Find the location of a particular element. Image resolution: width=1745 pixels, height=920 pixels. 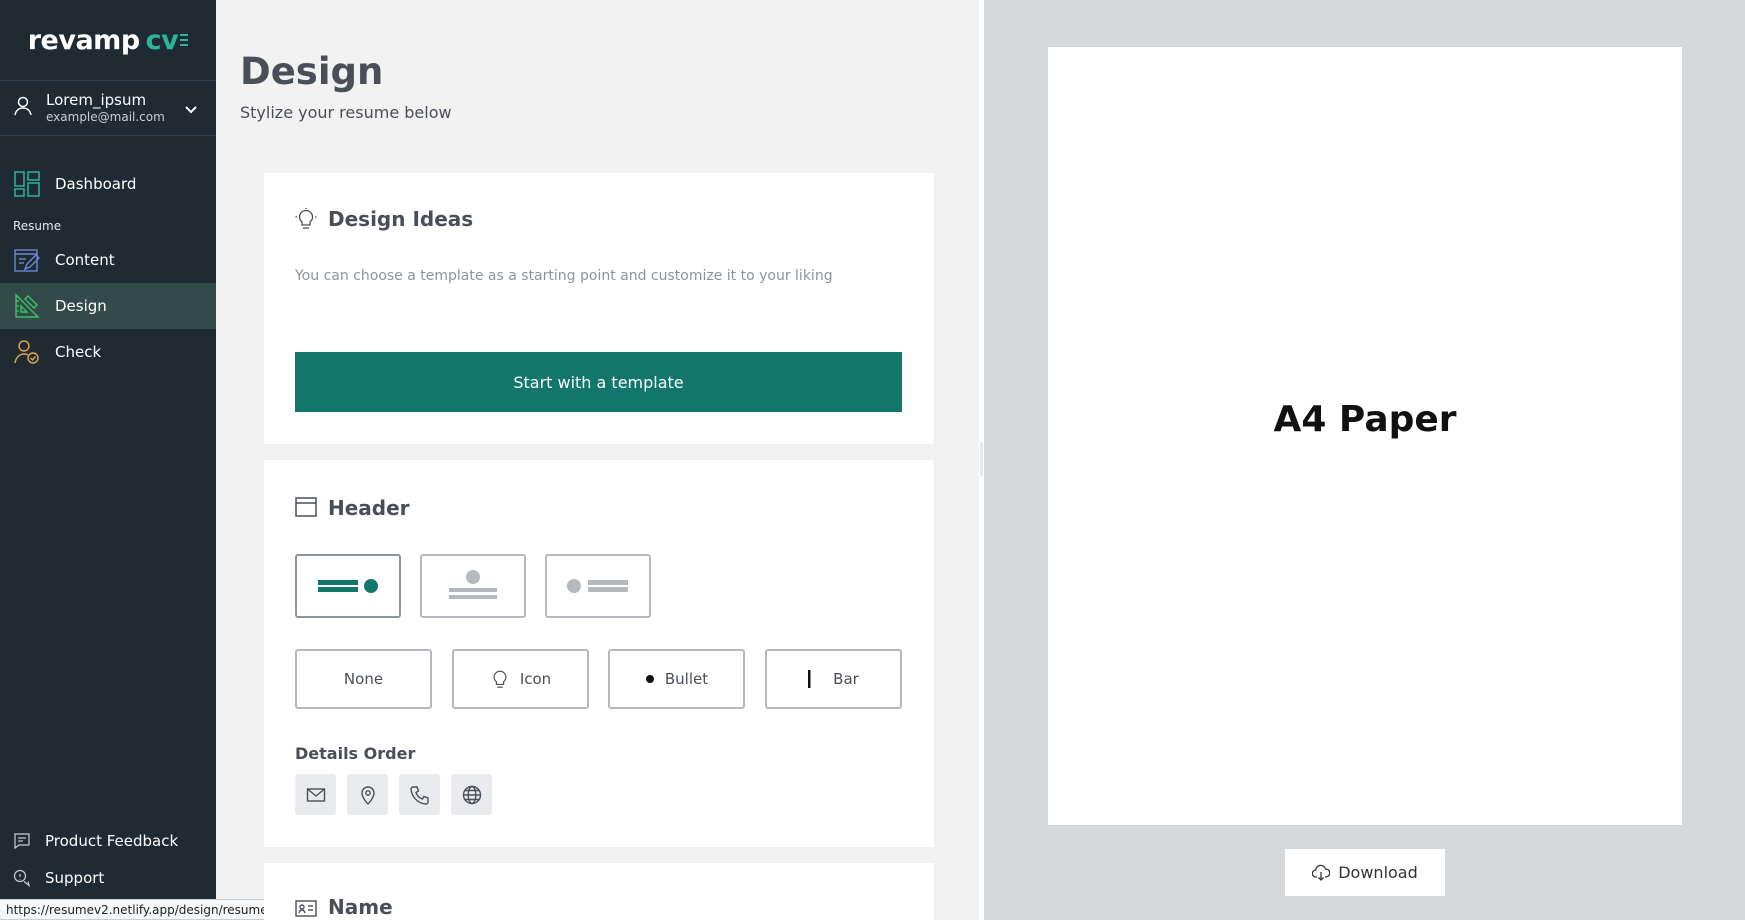

logo-cv: cv is located at coordinates (162, 40).